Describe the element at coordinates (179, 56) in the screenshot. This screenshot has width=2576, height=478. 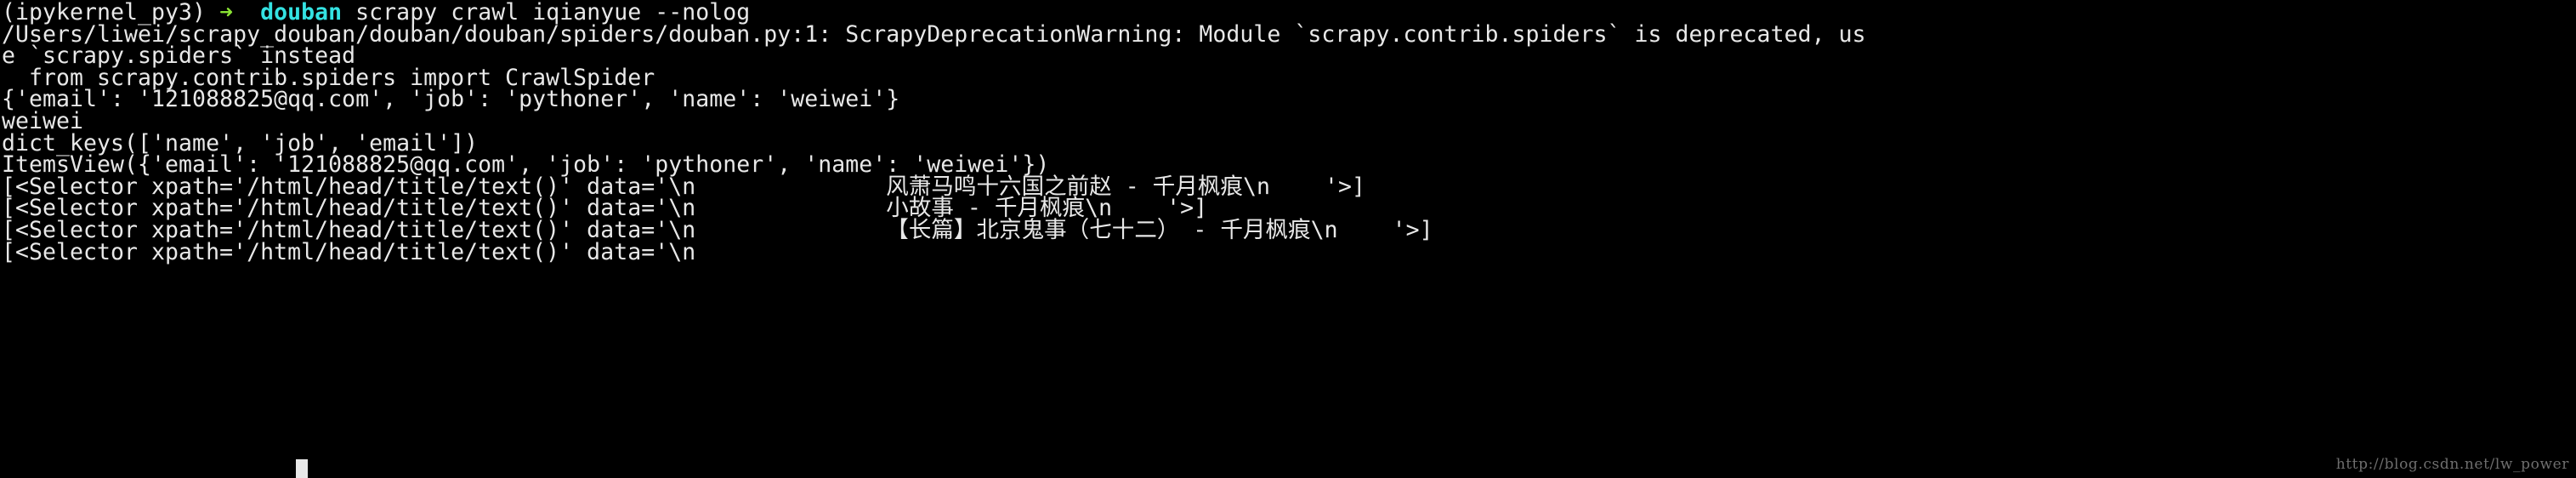
I see `output-line: e `scrapy.spiders` instead` at that location.